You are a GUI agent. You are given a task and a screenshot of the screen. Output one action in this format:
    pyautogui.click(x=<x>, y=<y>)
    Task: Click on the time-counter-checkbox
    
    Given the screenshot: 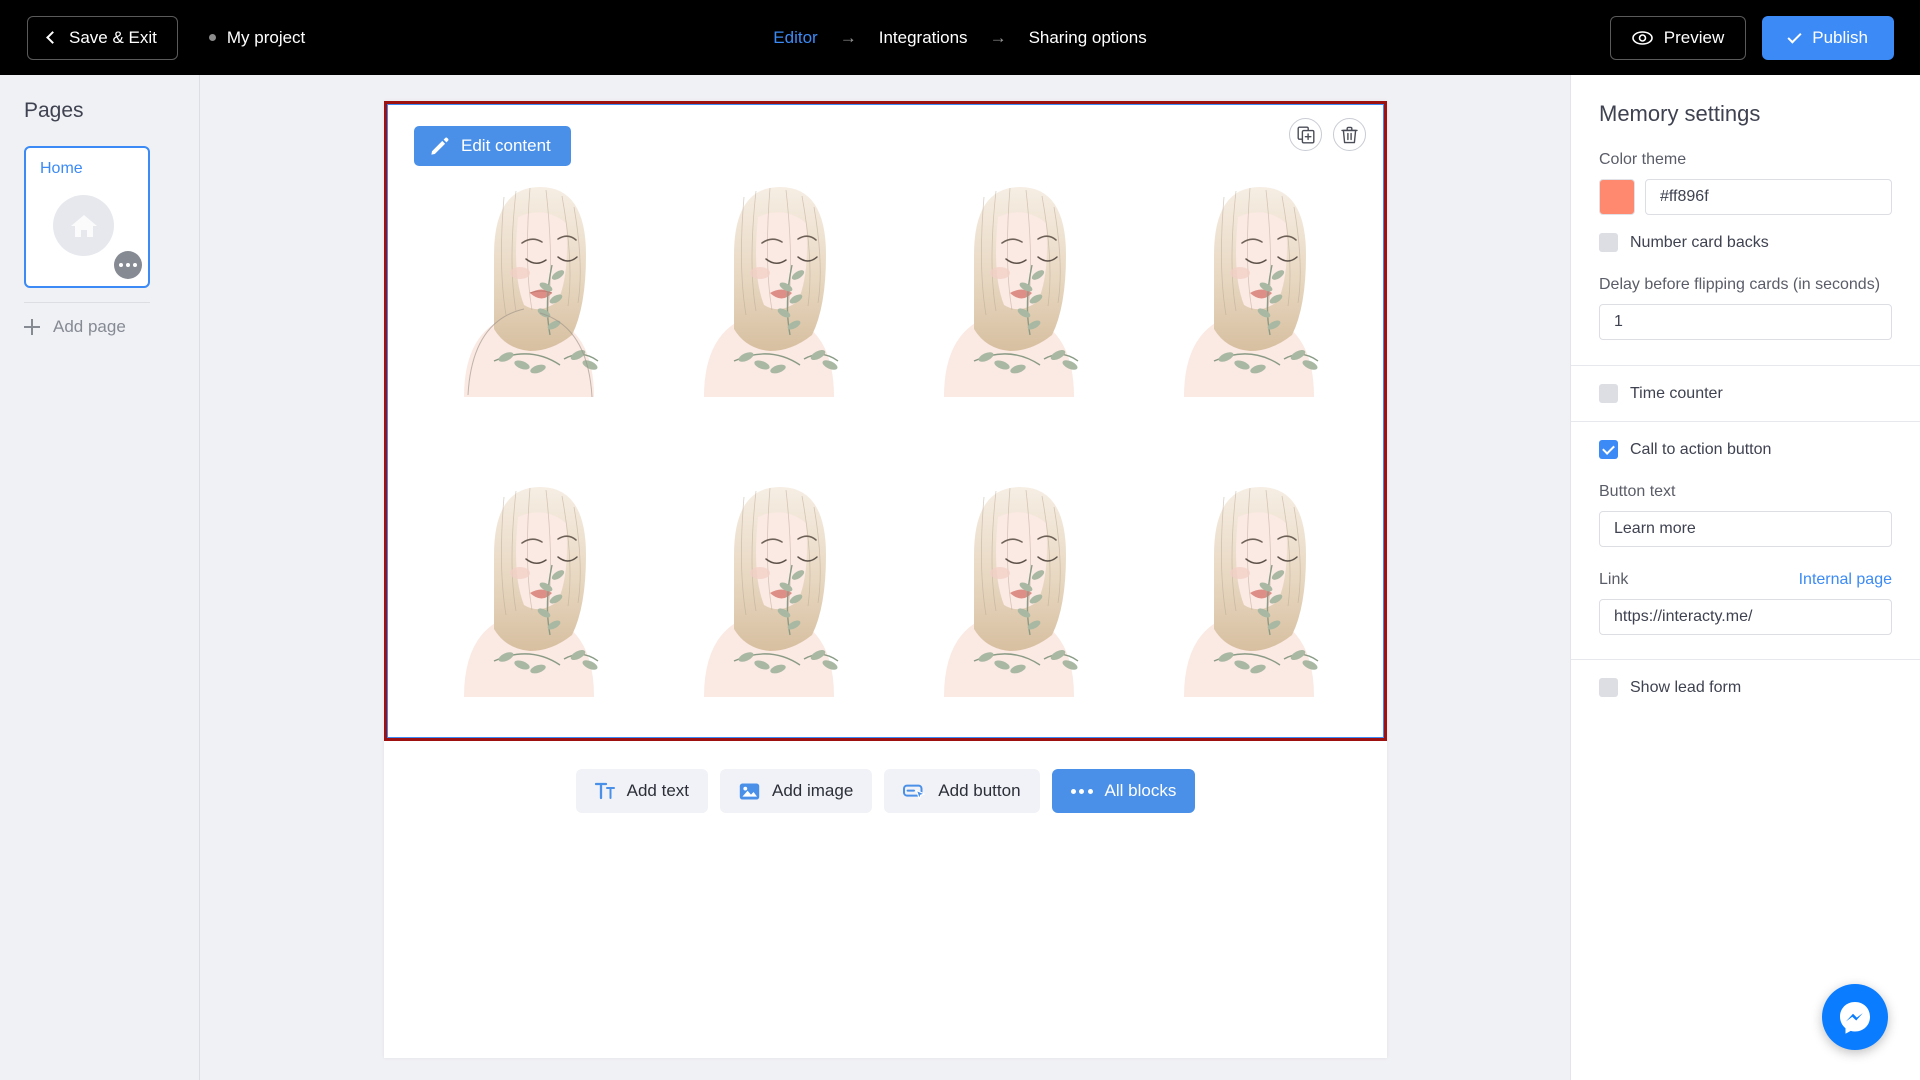 What is the action you would take?
    pyautogui.click(x=1608, y=393)
    